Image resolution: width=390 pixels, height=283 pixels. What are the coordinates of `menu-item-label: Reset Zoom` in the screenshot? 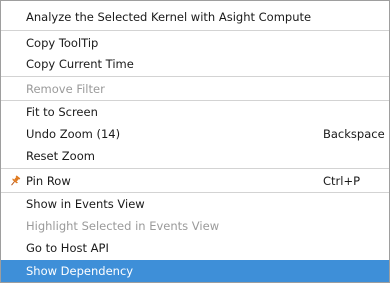 It's located at (60, 156).